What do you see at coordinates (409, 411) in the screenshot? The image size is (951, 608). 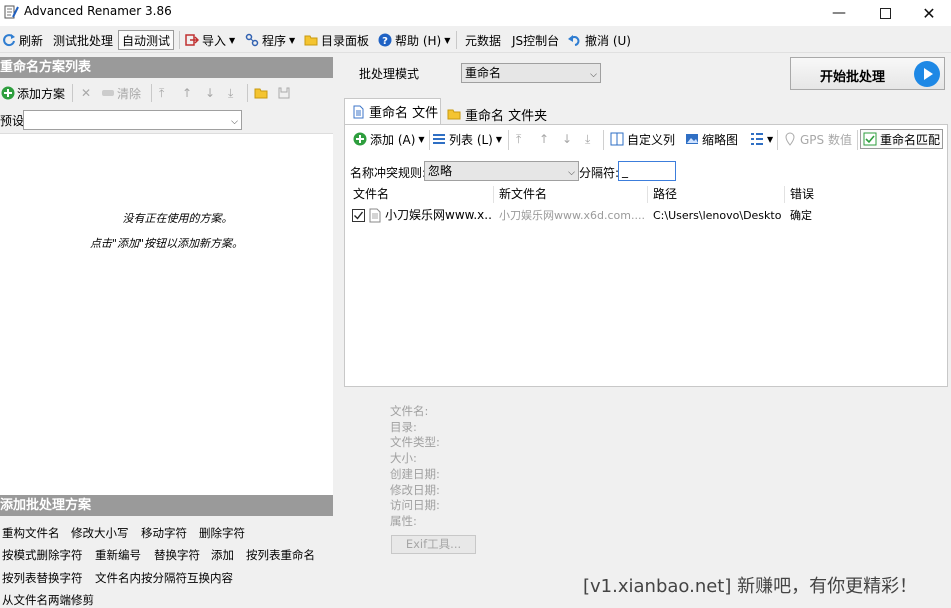 I see `info-field-label: 文件名:` at bounding box center [409, 411].